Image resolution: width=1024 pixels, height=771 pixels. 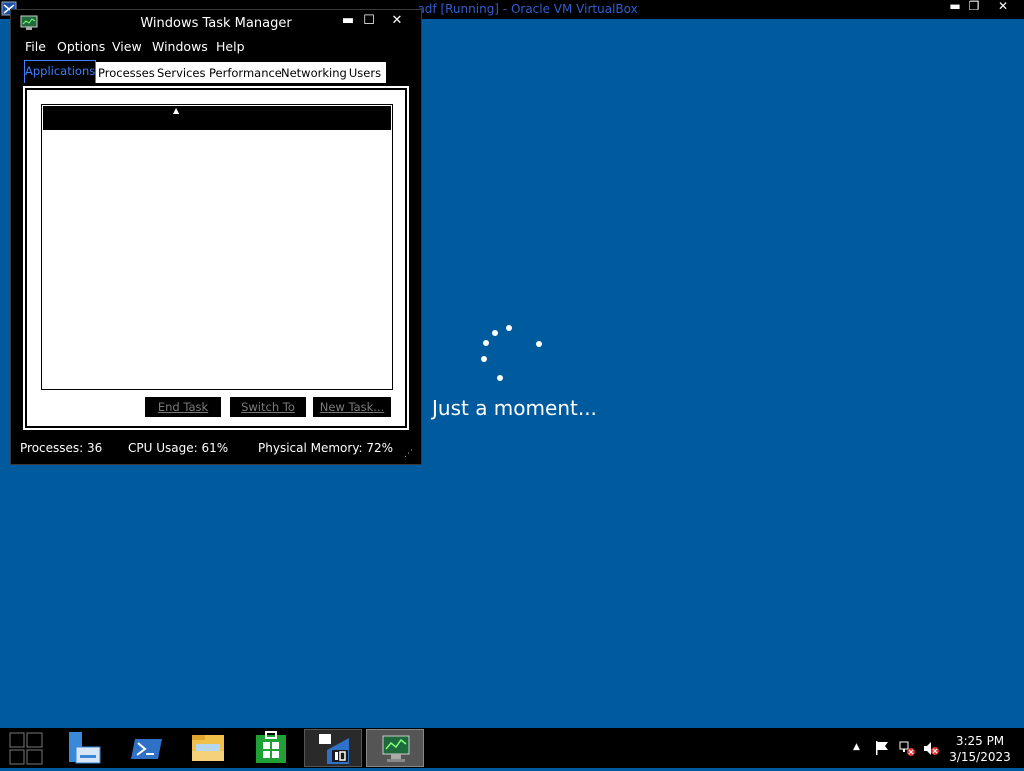 I want to click on taskbar-windows-10-setup, so click(x=333, y=748).